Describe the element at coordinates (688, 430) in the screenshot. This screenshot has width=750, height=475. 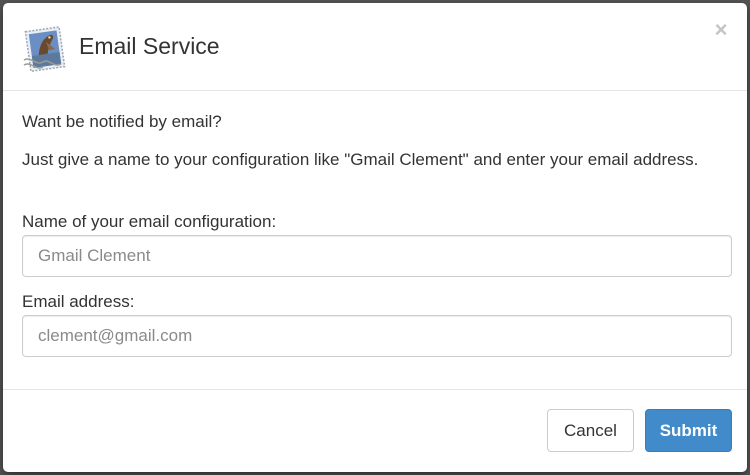
I see `submit-button: Submit` at that location.